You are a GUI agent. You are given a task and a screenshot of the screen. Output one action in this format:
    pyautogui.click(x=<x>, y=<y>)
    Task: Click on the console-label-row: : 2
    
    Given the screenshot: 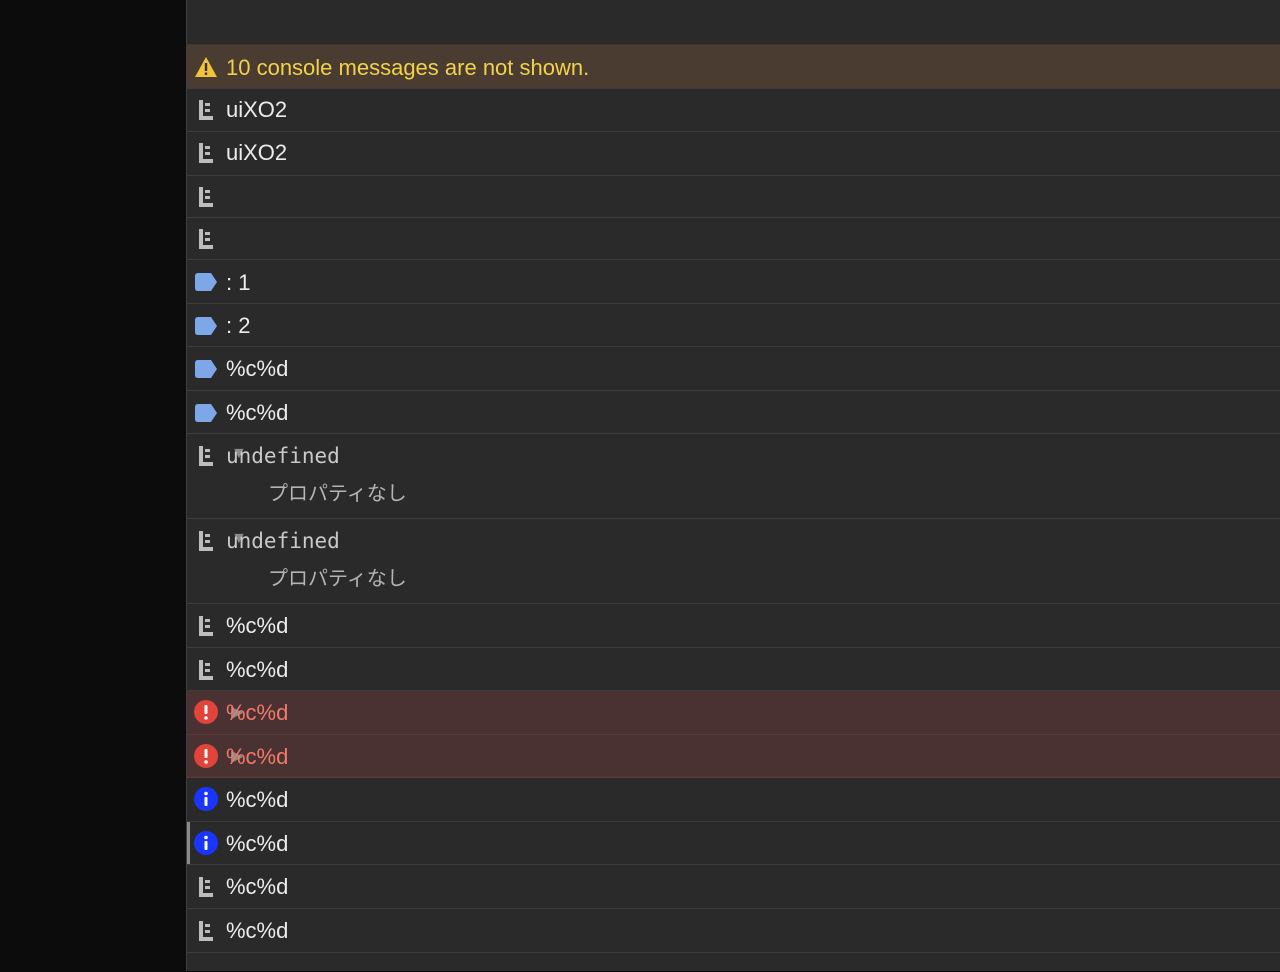 What is the action you would take?
    pyautogui.click(x=733, y=325)
    